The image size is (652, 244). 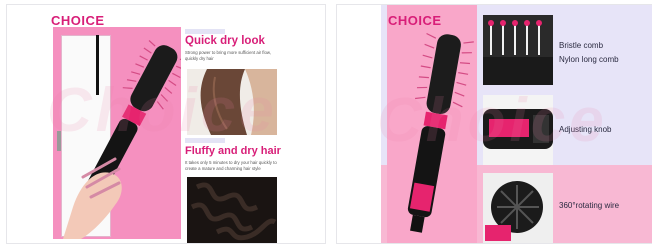 What do you see at coordinates (78, 20) in the screenshot?
I see `brand-logo: CHOICE` at bounding box center [78, 20].